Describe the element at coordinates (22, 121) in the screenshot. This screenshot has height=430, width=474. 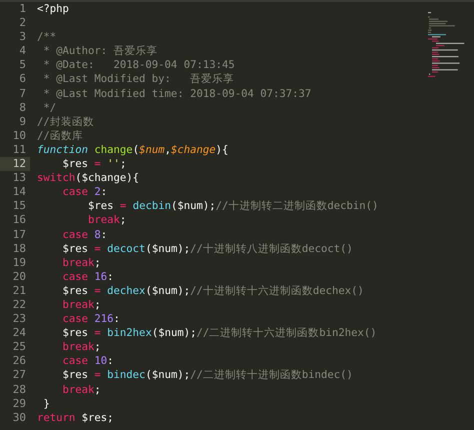
I see `line-number: 9` at that location.